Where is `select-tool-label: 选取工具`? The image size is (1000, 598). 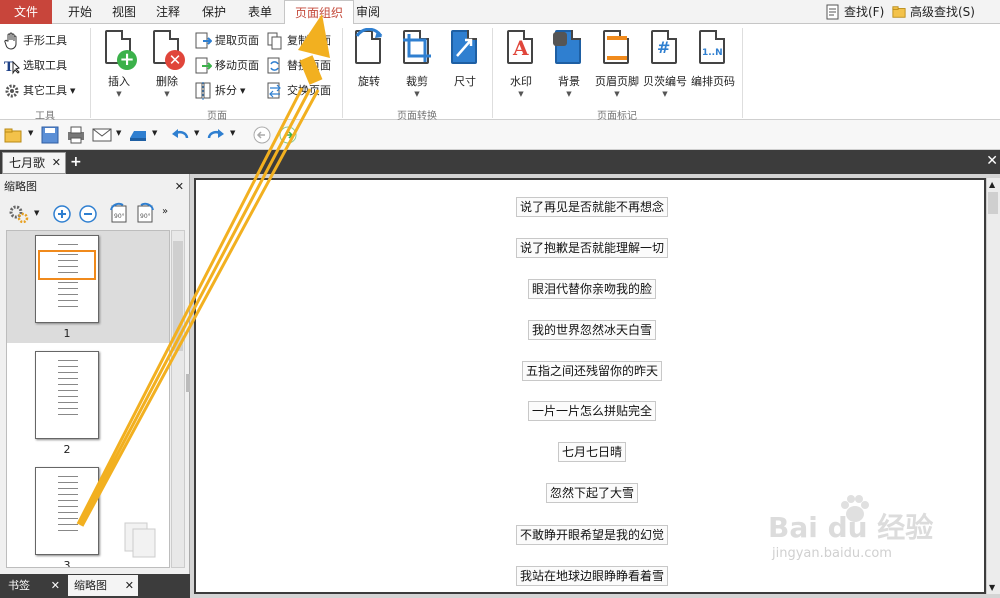 select-tool-label: 选取工具 is located at coordinates (45, 65).